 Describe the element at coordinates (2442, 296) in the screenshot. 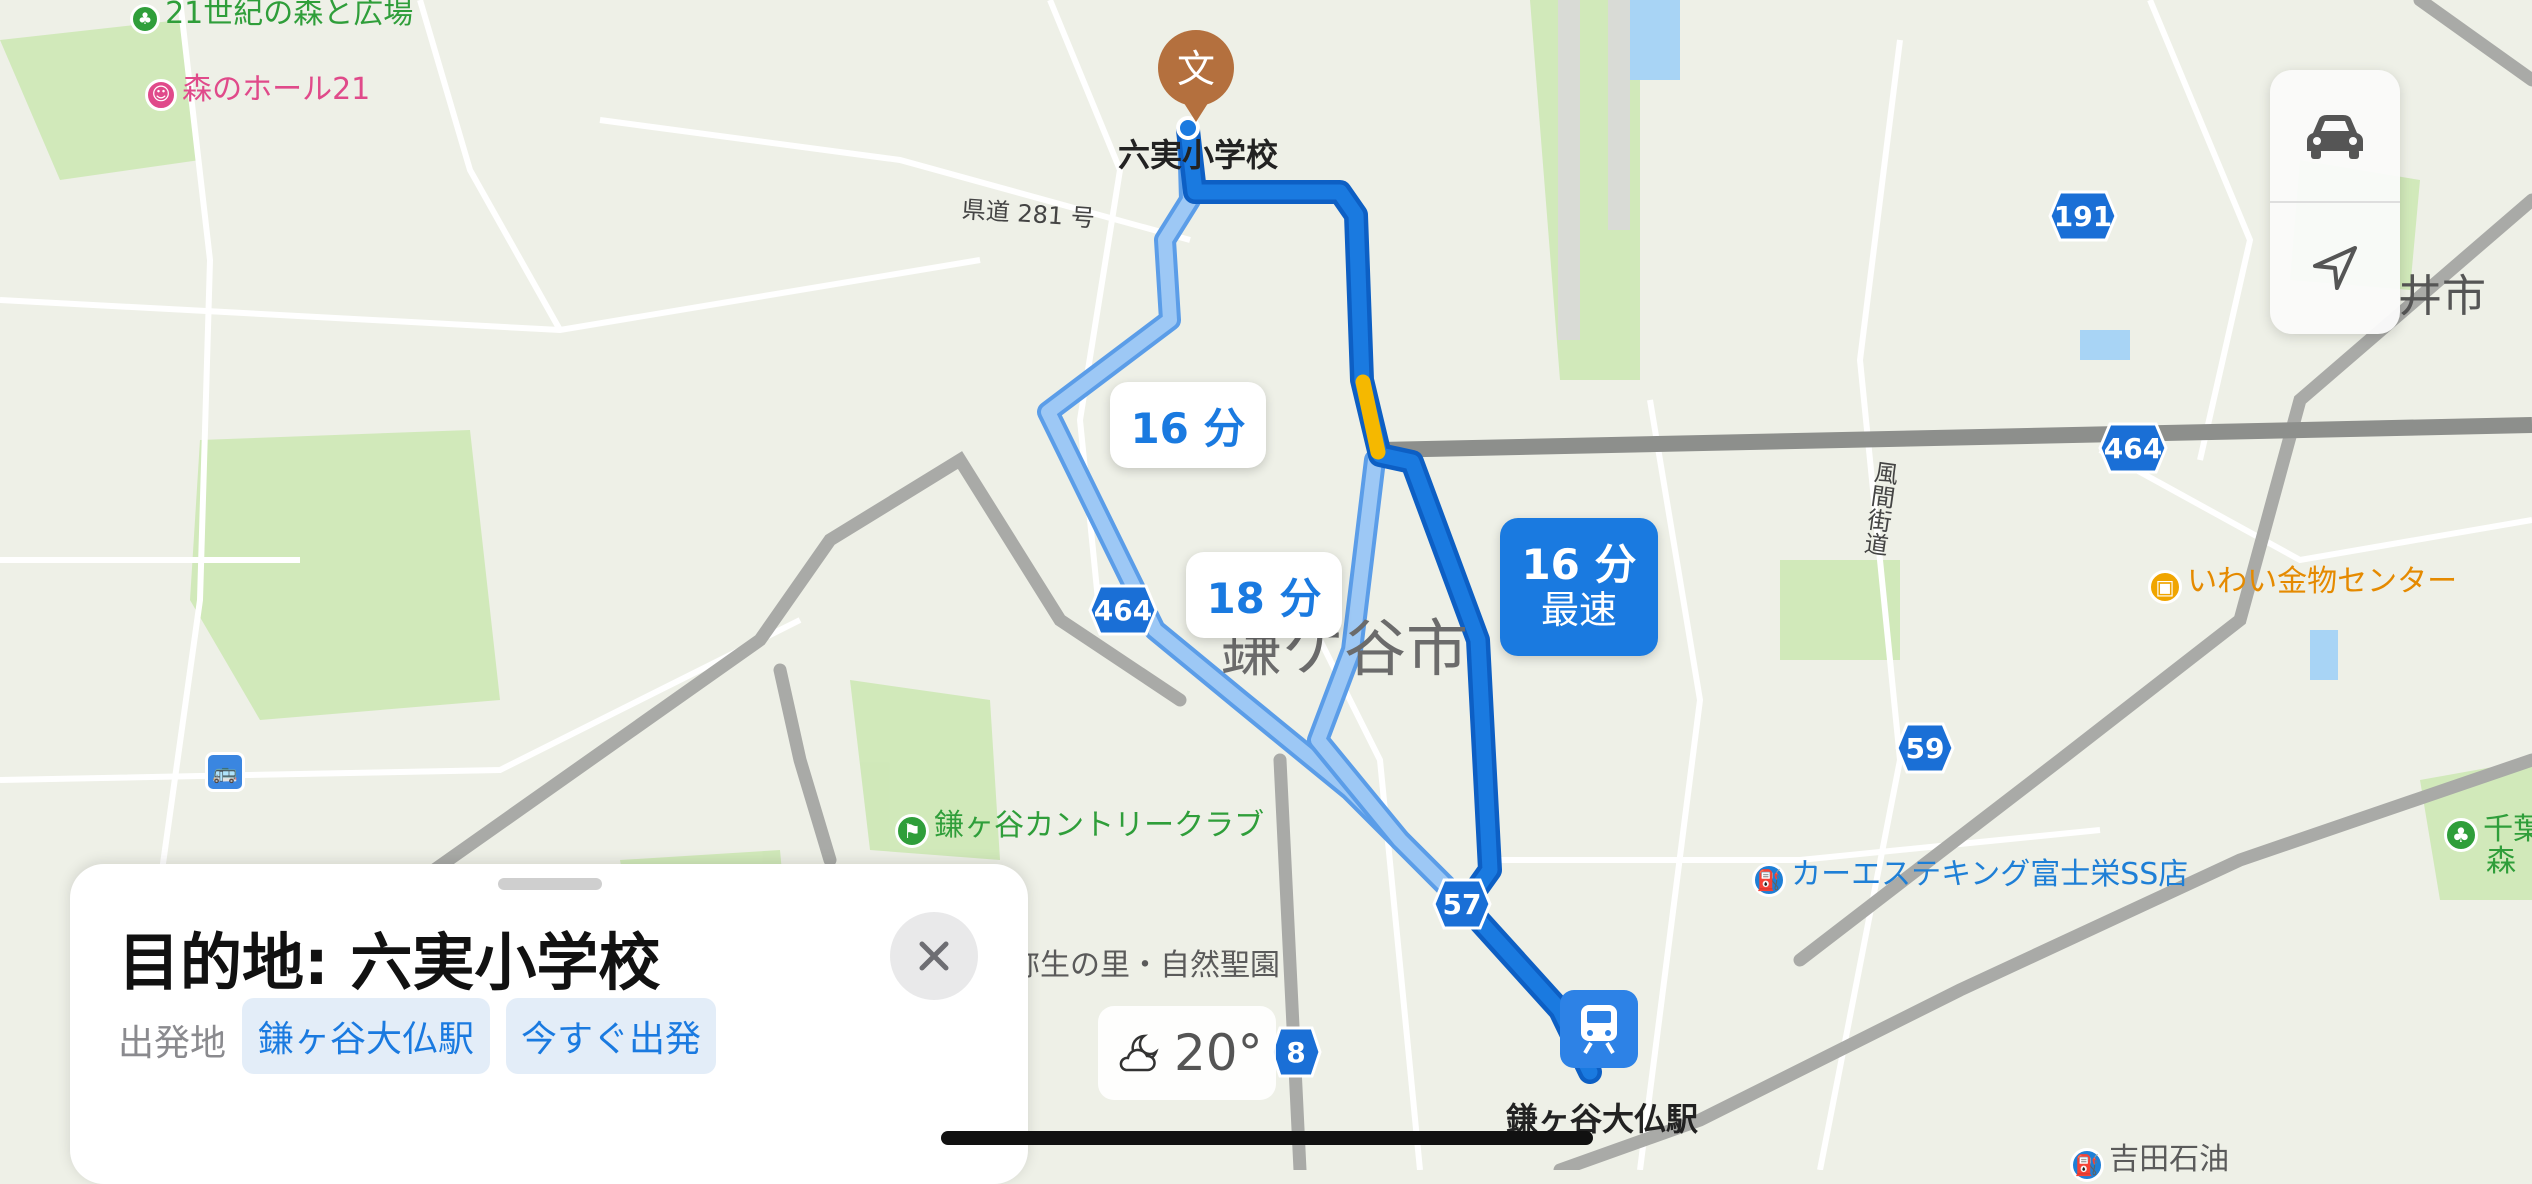

I see `city-label-edge: 井市` at that location.